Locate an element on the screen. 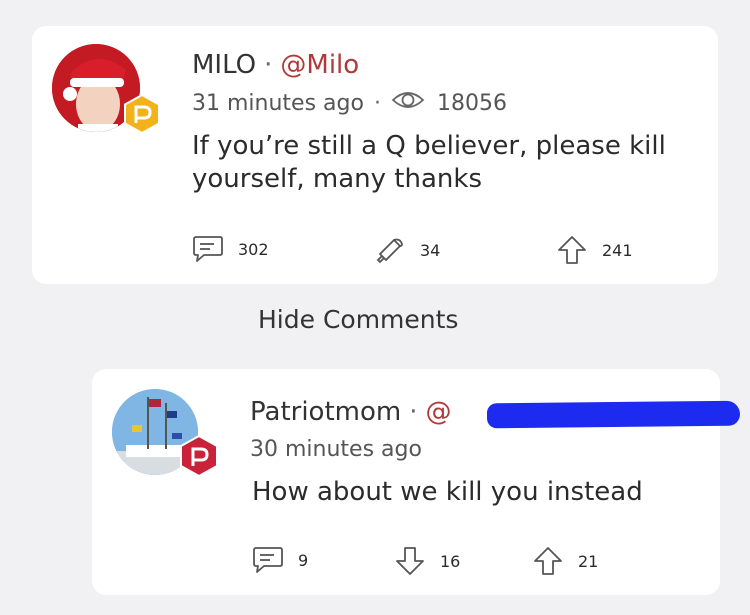  comment-body: How about we kill you instead is located at coordinates (447, 492).